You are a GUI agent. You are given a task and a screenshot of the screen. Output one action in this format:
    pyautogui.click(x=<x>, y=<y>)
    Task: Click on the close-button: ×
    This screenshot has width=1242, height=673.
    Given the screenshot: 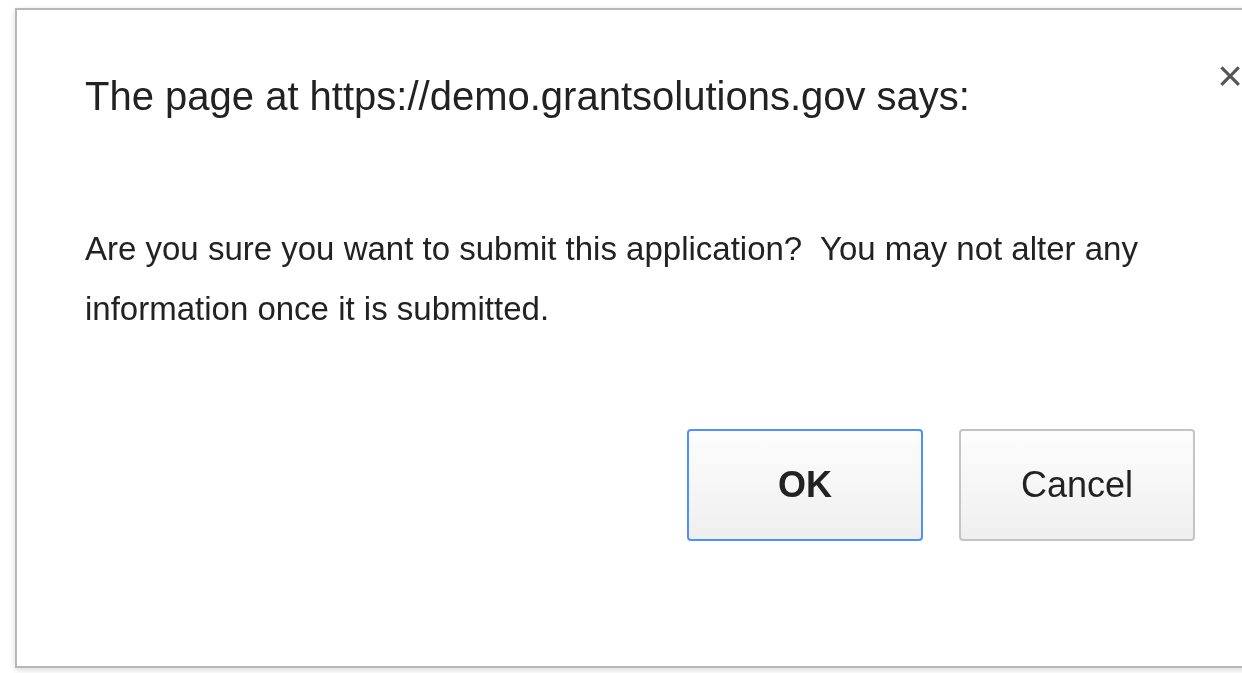 What is the action you would take?
    pyautogui.click(x=1227, y=76)
    